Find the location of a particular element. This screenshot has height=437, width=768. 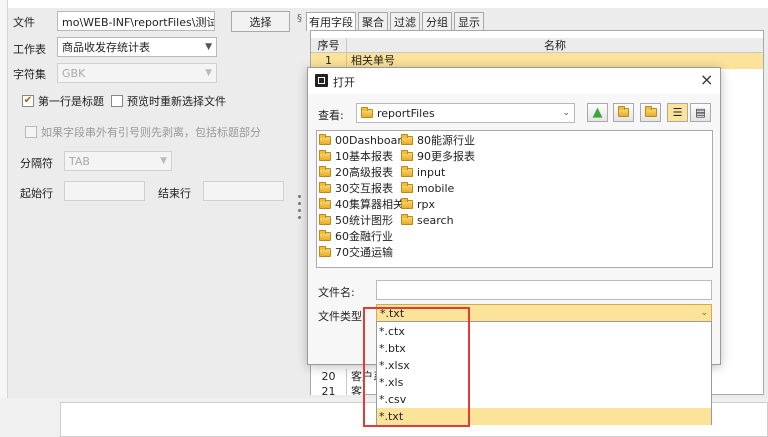

row-seq: 21 is located at coordinates (329, 389).